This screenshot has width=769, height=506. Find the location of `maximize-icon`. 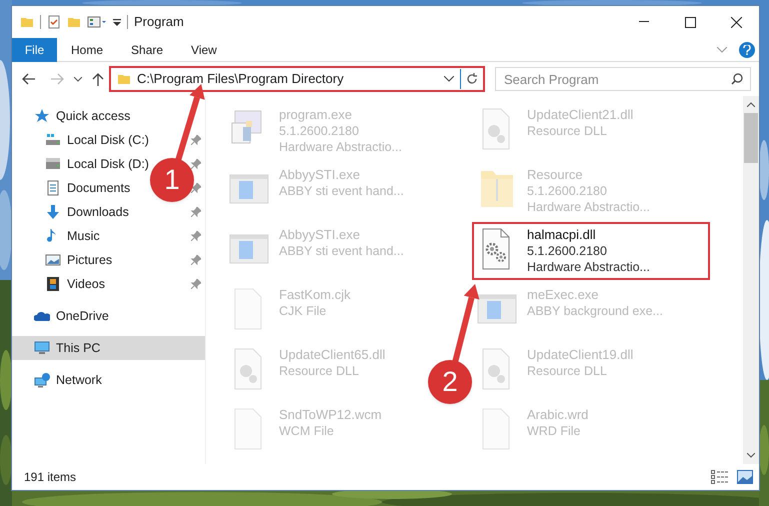

maximize-icon is located at coordinates (690, 22).